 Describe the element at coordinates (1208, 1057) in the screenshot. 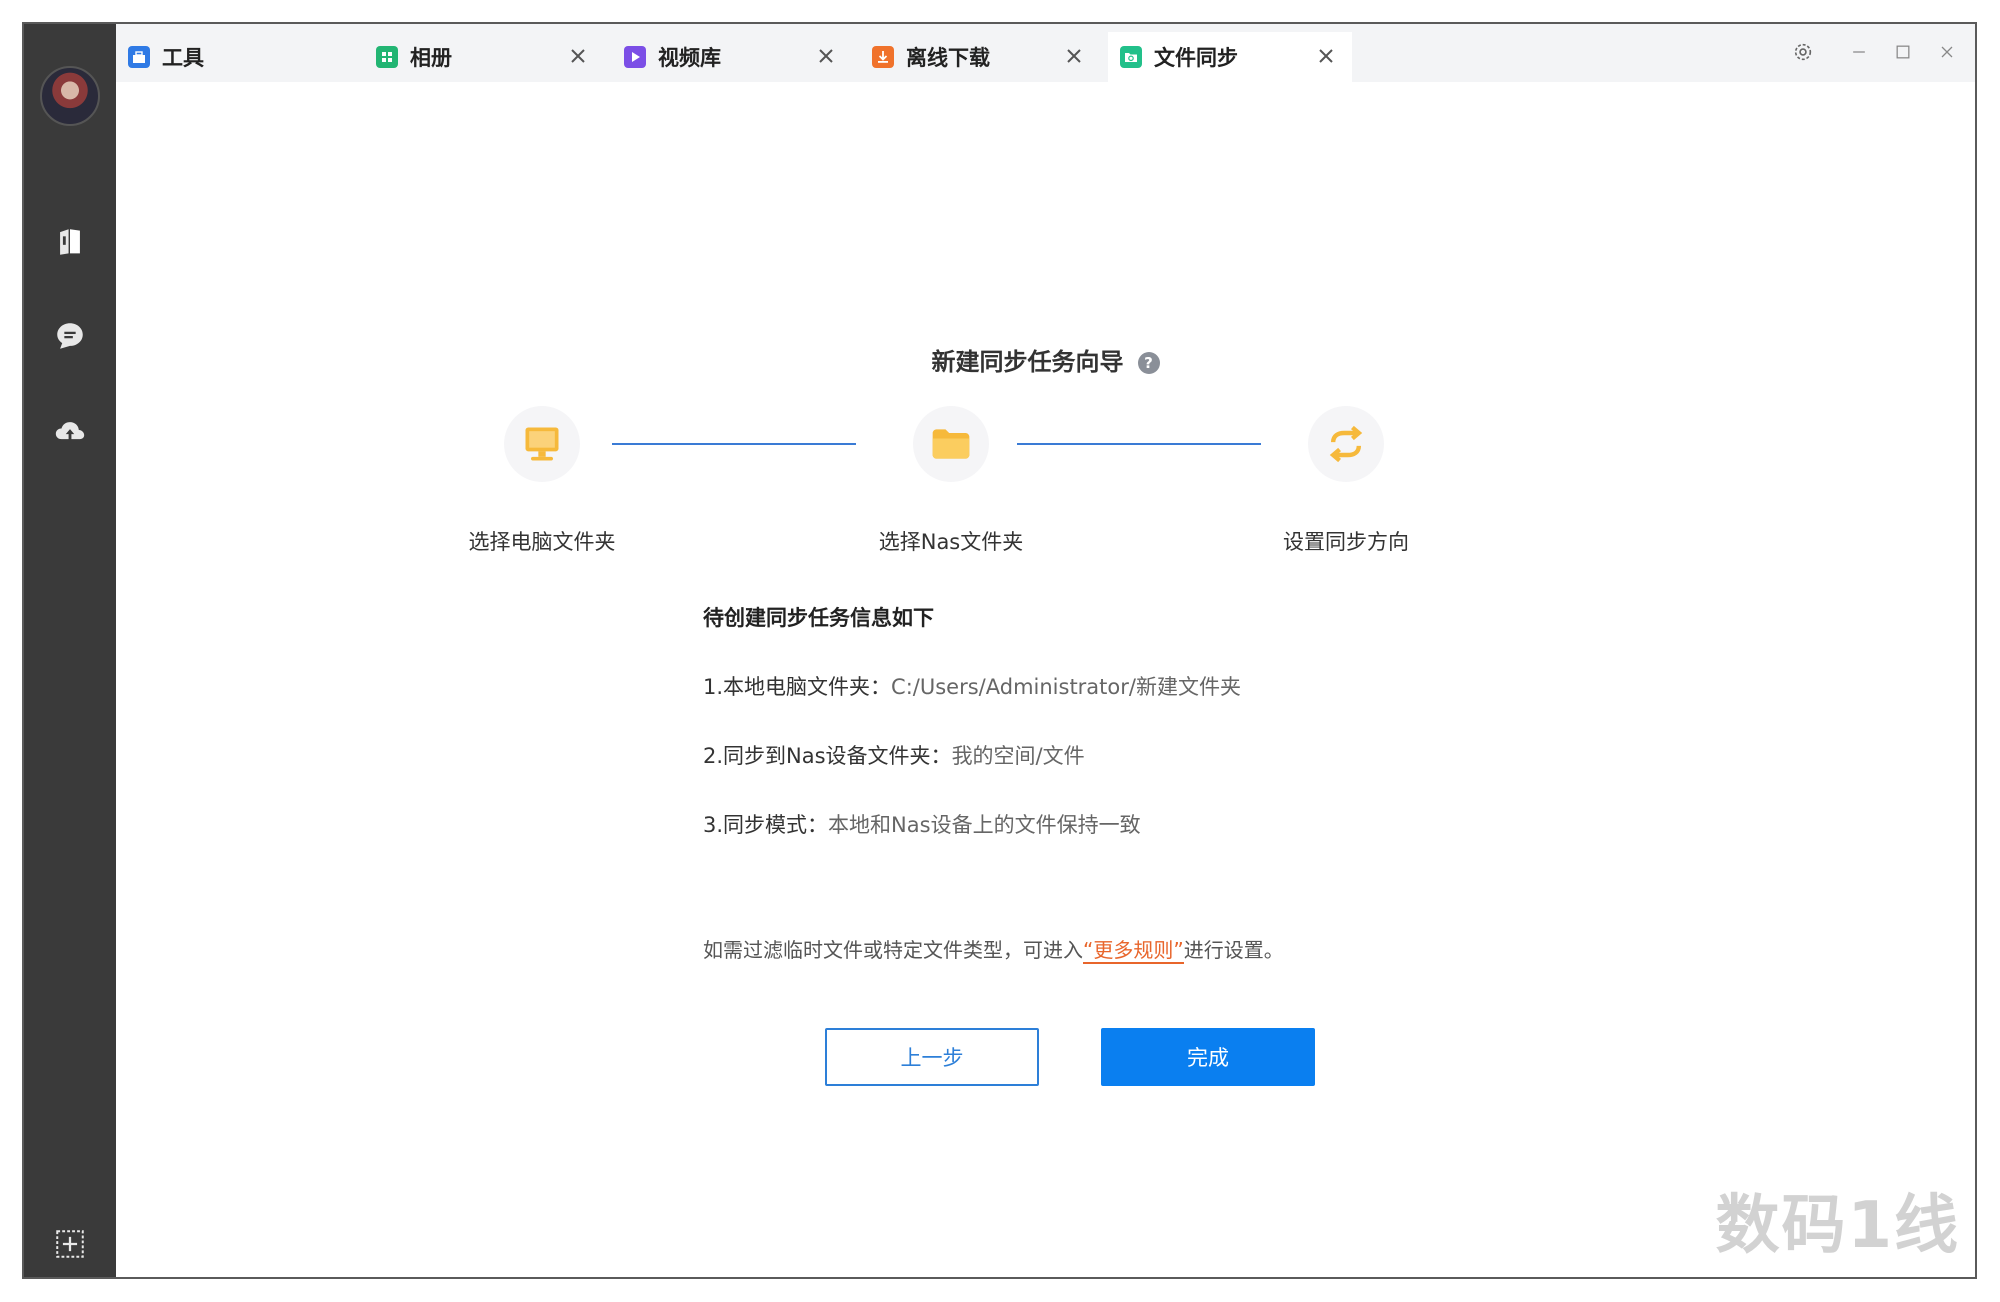

I see `finish-button: 完成` at that location.